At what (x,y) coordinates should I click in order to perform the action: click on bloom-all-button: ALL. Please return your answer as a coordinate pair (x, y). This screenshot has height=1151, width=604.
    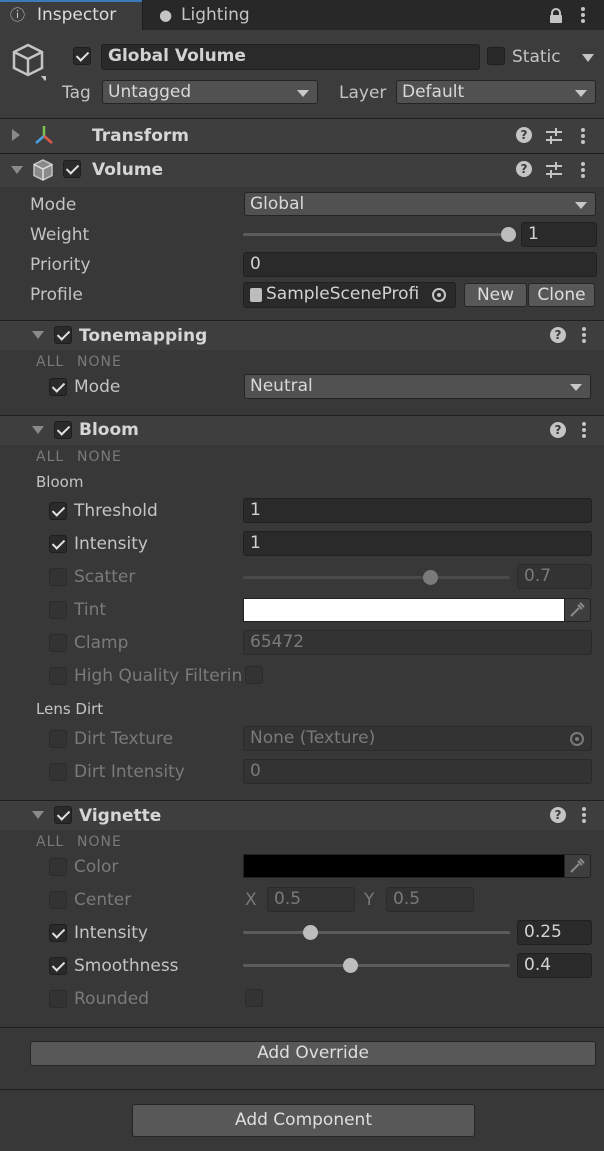
    Looking at the image, I should click on (50, 457).